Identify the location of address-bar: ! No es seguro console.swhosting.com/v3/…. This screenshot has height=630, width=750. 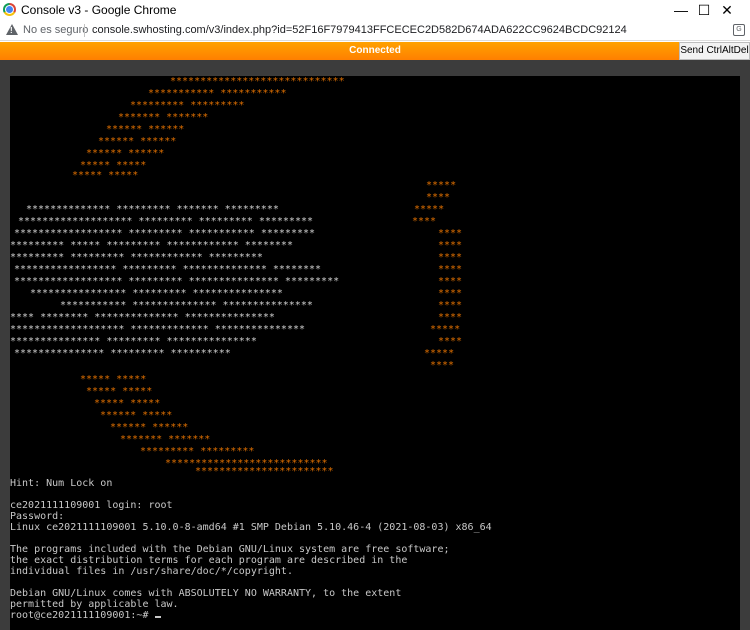
(375, 30).